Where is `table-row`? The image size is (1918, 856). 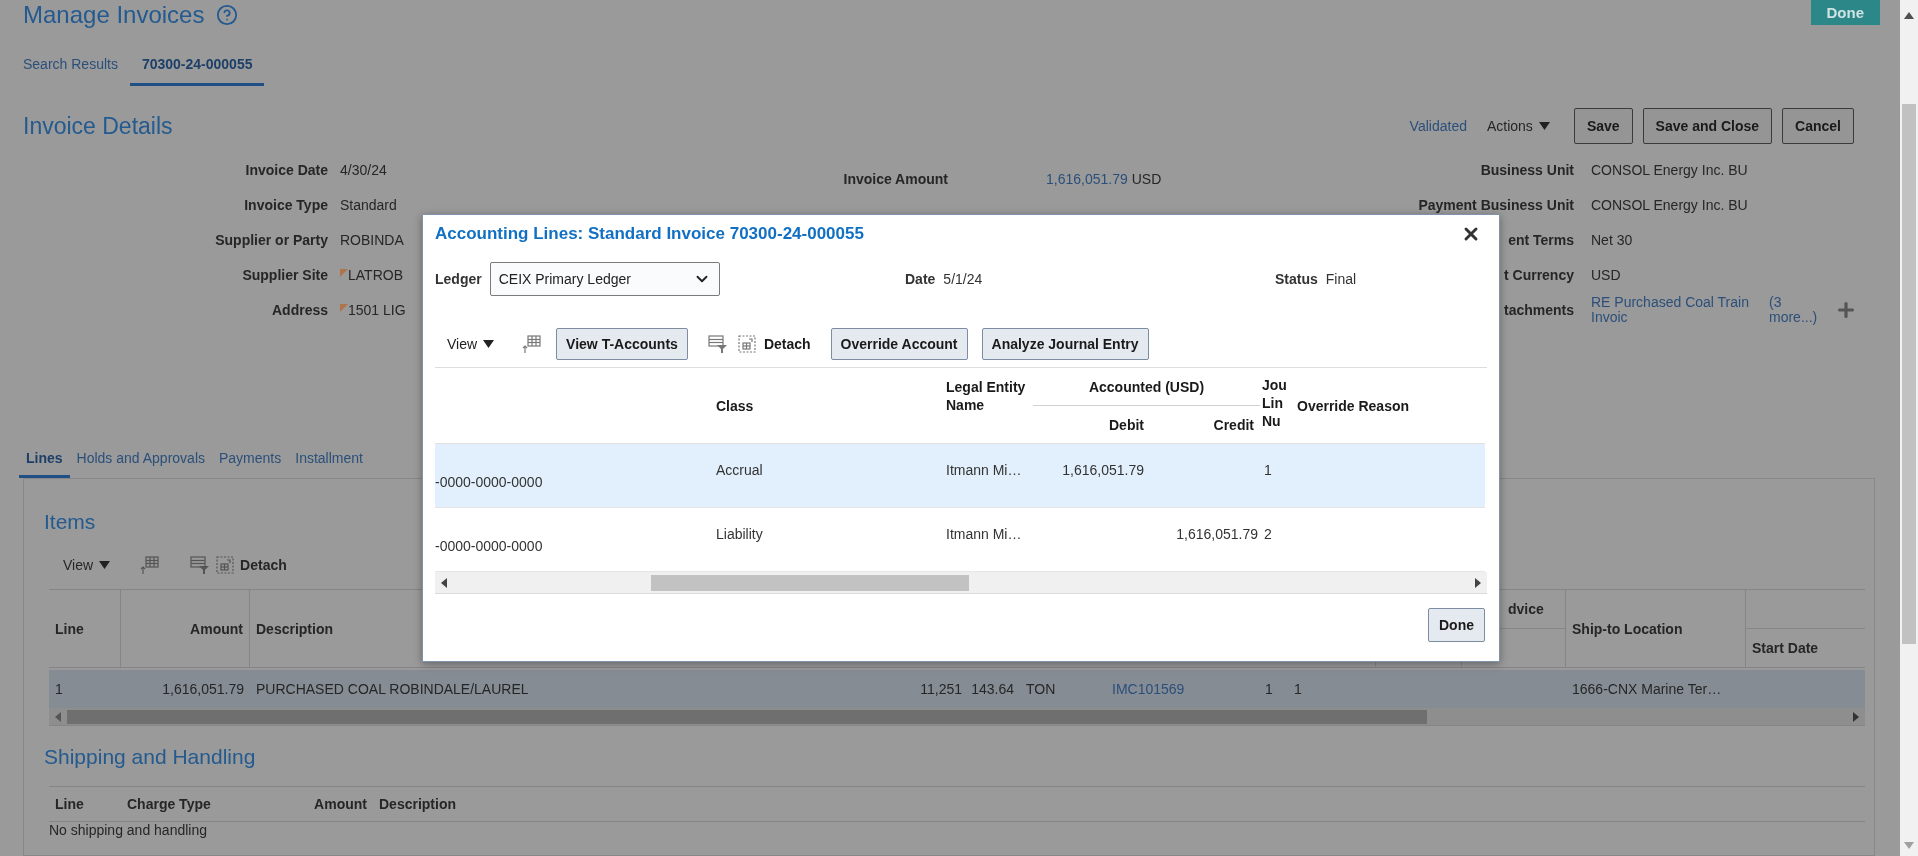
table-row is located at coordinates (960, 476).